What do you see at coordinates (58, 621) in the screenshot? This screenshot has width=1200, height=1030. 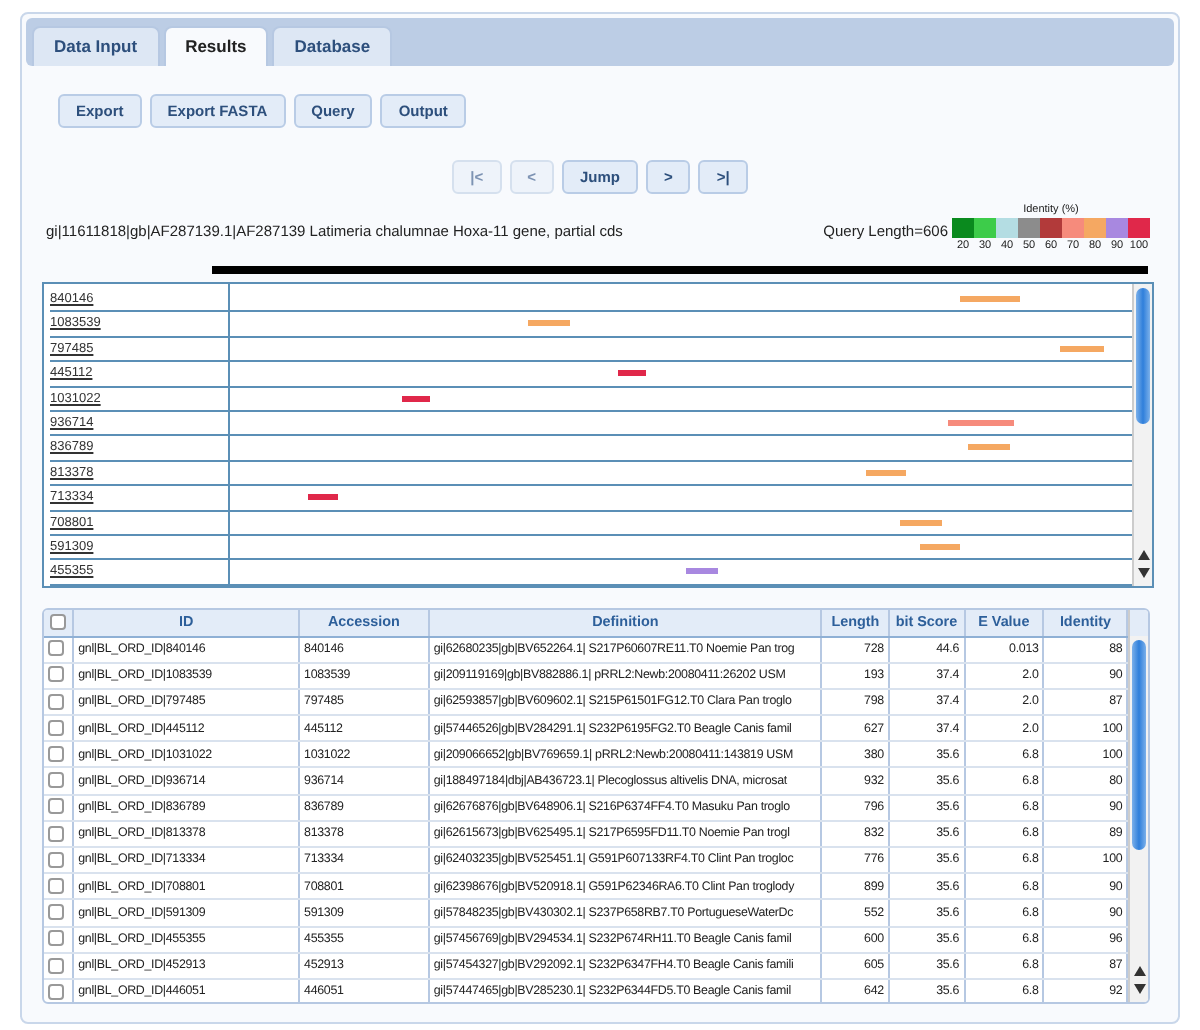 I see `select-all-checkbox` at bounding box center [58, 621].